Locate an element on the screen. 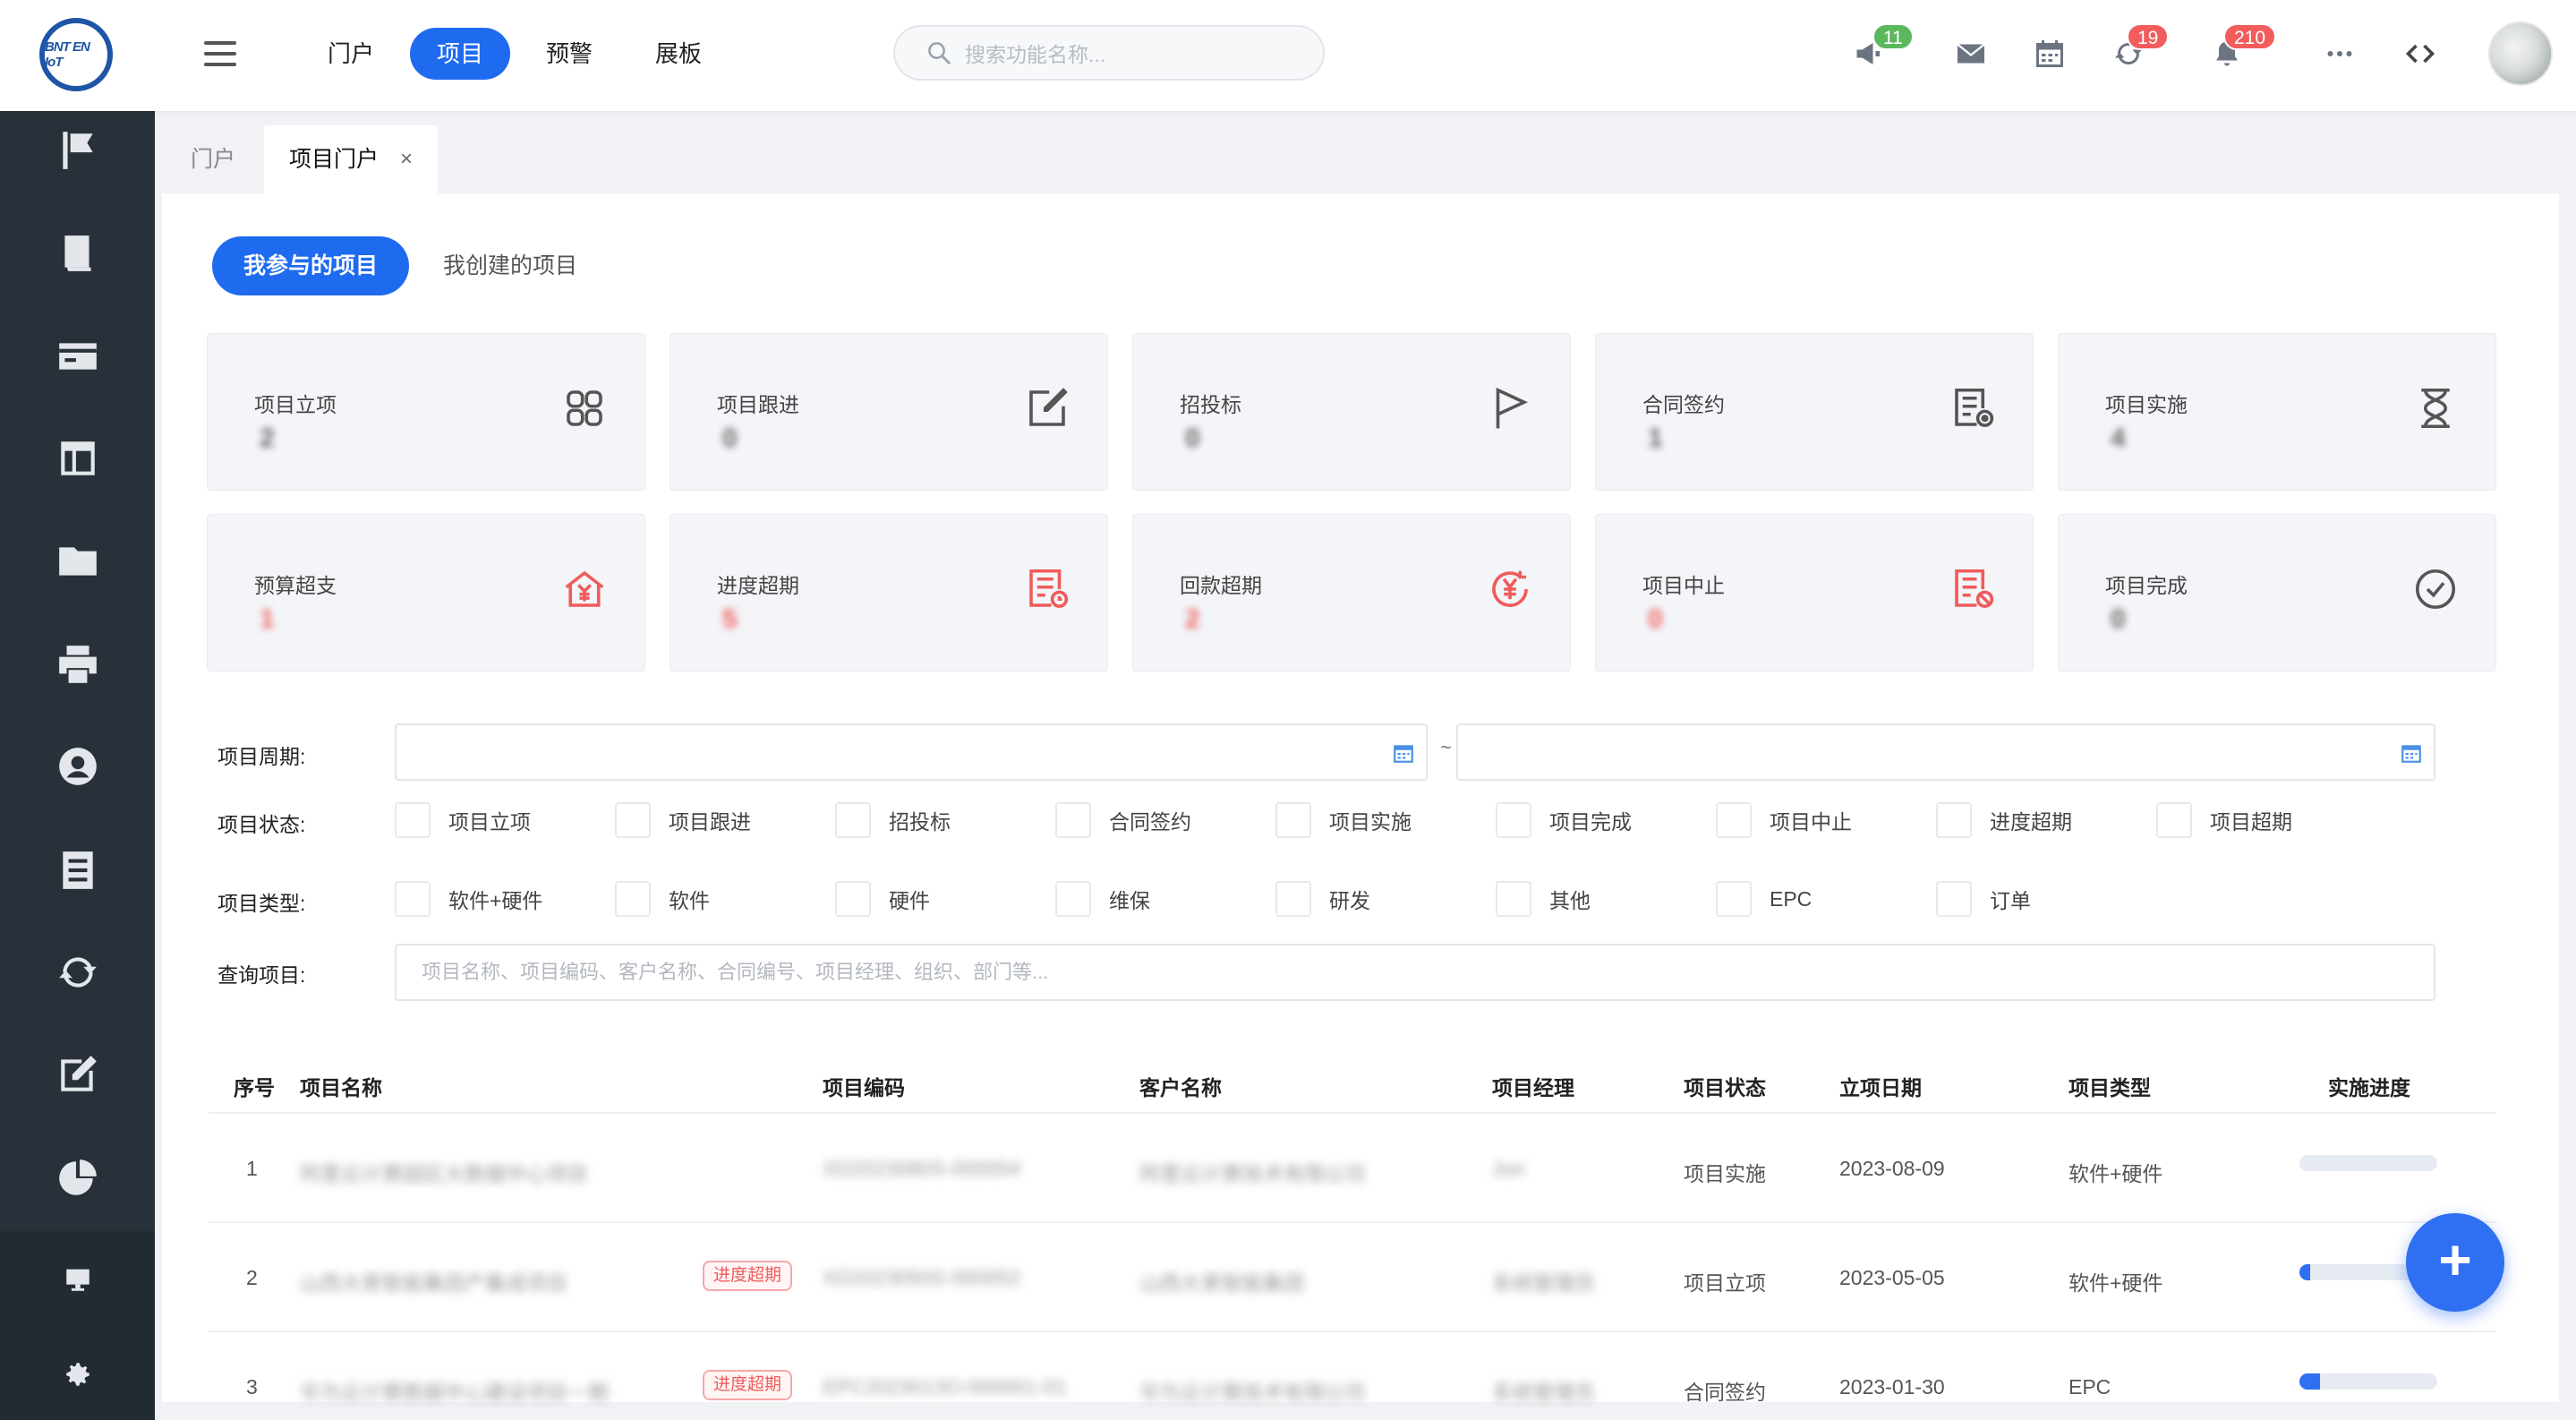 The width and height of the screenshot is (2576, 1420). right-gutter is located at coordinates (2567, 807).